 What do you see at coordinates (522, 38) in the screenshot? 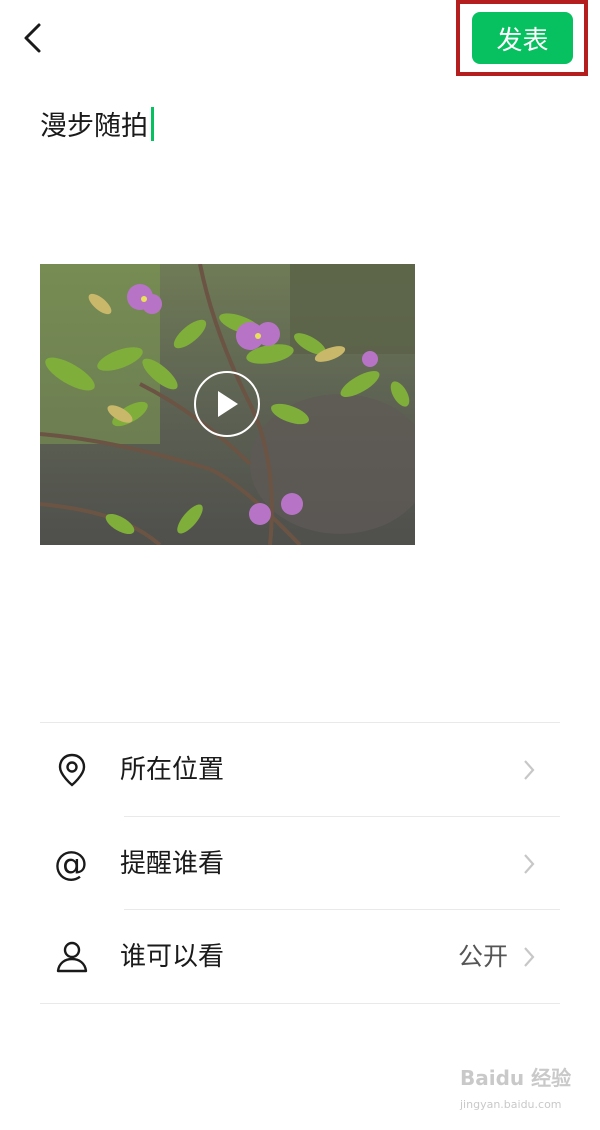
I see `publish-button: 发表` at bounding box center [522, 38].